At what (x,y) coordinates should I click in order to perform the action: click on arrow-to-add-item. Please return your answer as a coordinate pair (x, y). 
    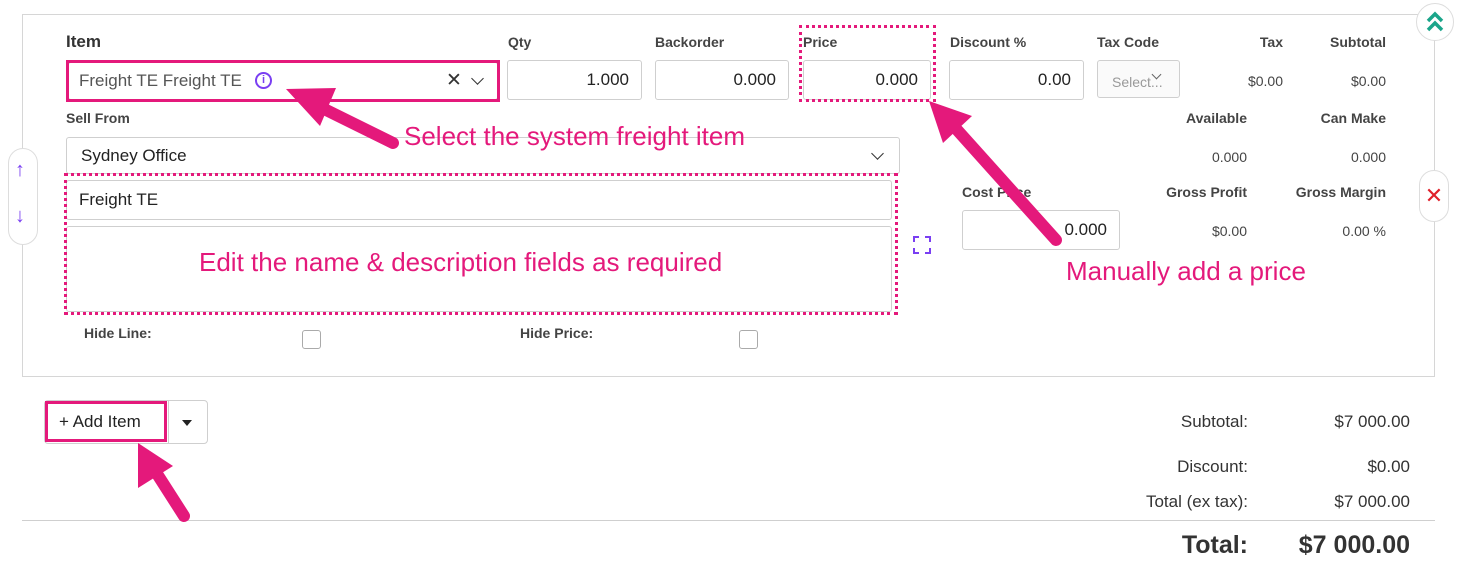
    Looking at the image, I should click on (164, 482).